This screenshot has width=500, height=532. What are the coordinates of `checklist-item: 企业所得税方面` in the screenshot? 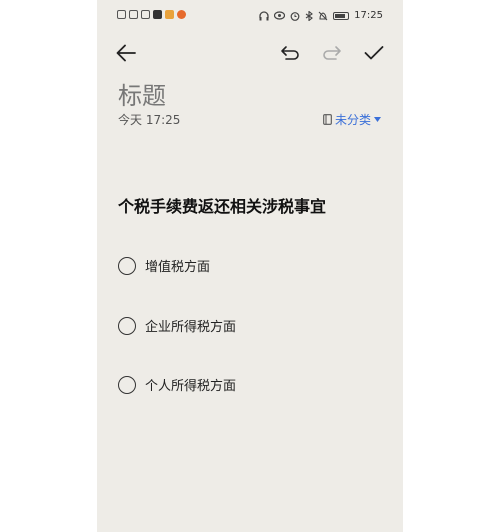 It's located at (177, 325).